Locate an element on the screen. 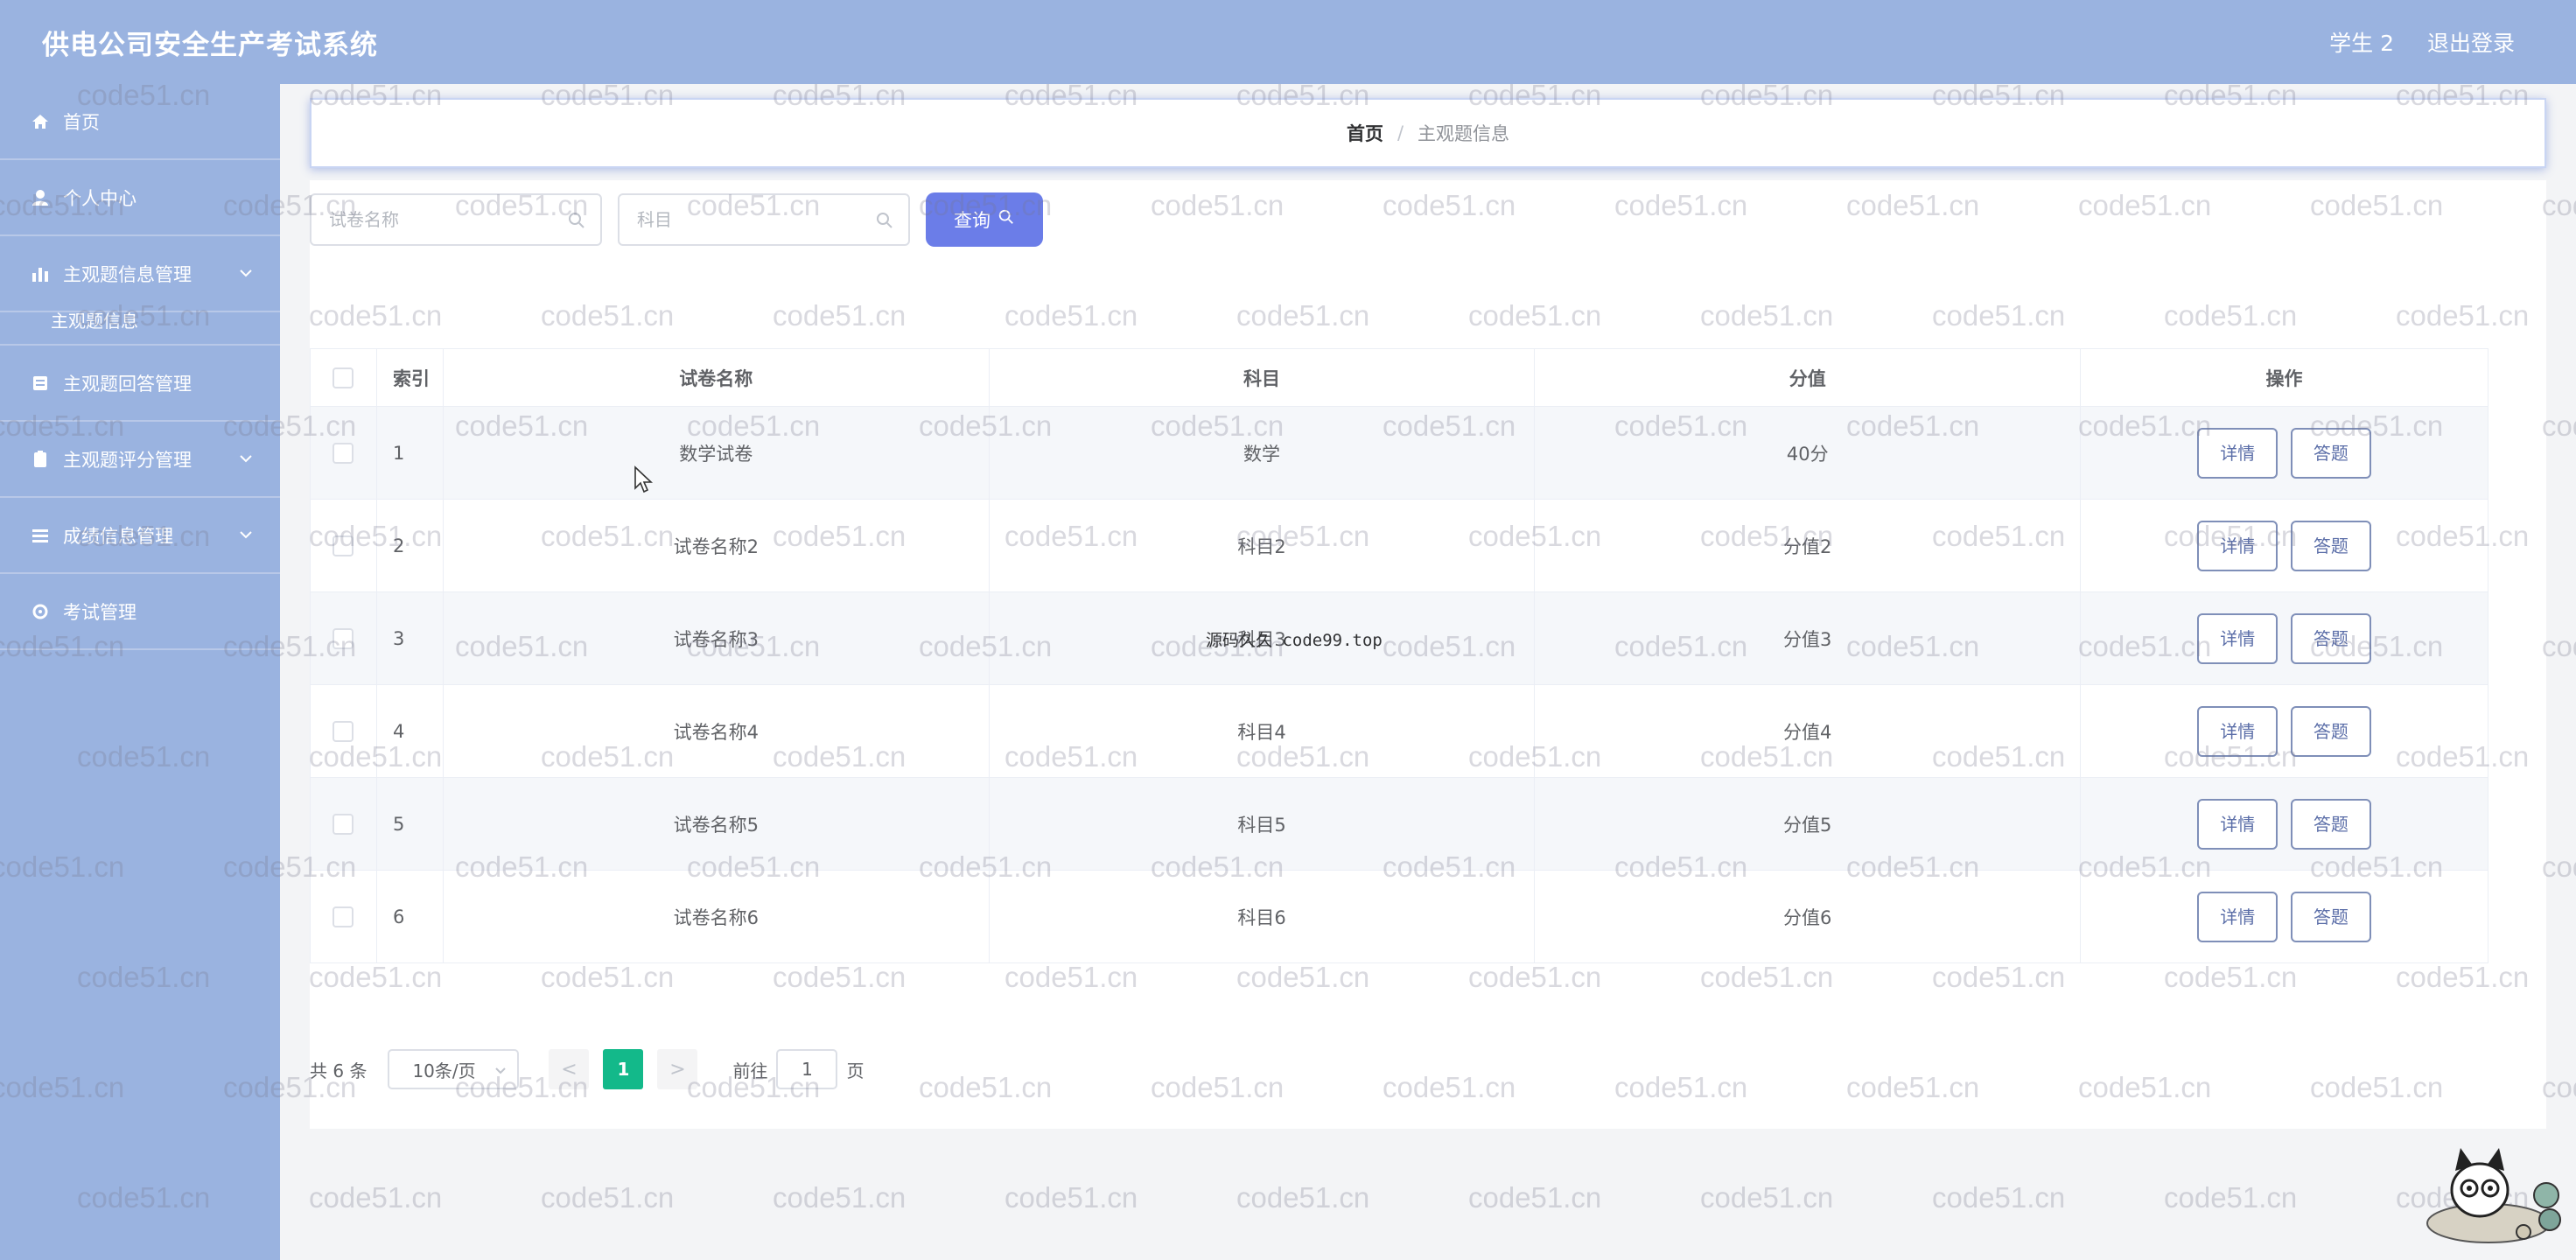  sidebar-item-profile: 个人中心 is located at coordinates (140, 198).